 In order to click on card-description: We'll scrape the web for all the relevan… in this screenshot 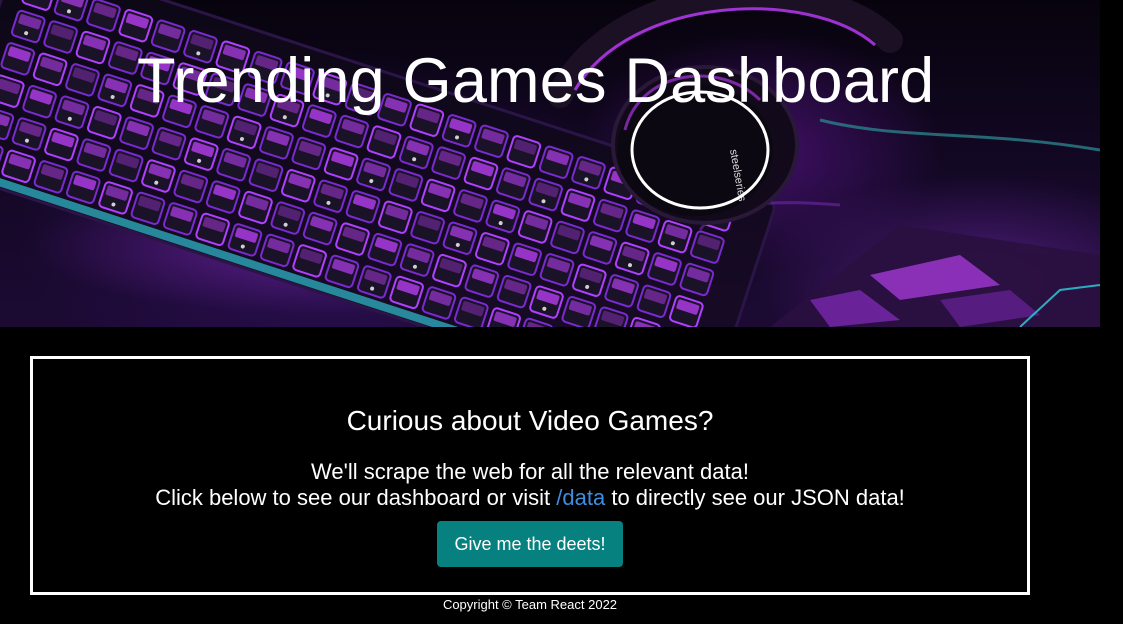, I will do `click(530, 485)`.